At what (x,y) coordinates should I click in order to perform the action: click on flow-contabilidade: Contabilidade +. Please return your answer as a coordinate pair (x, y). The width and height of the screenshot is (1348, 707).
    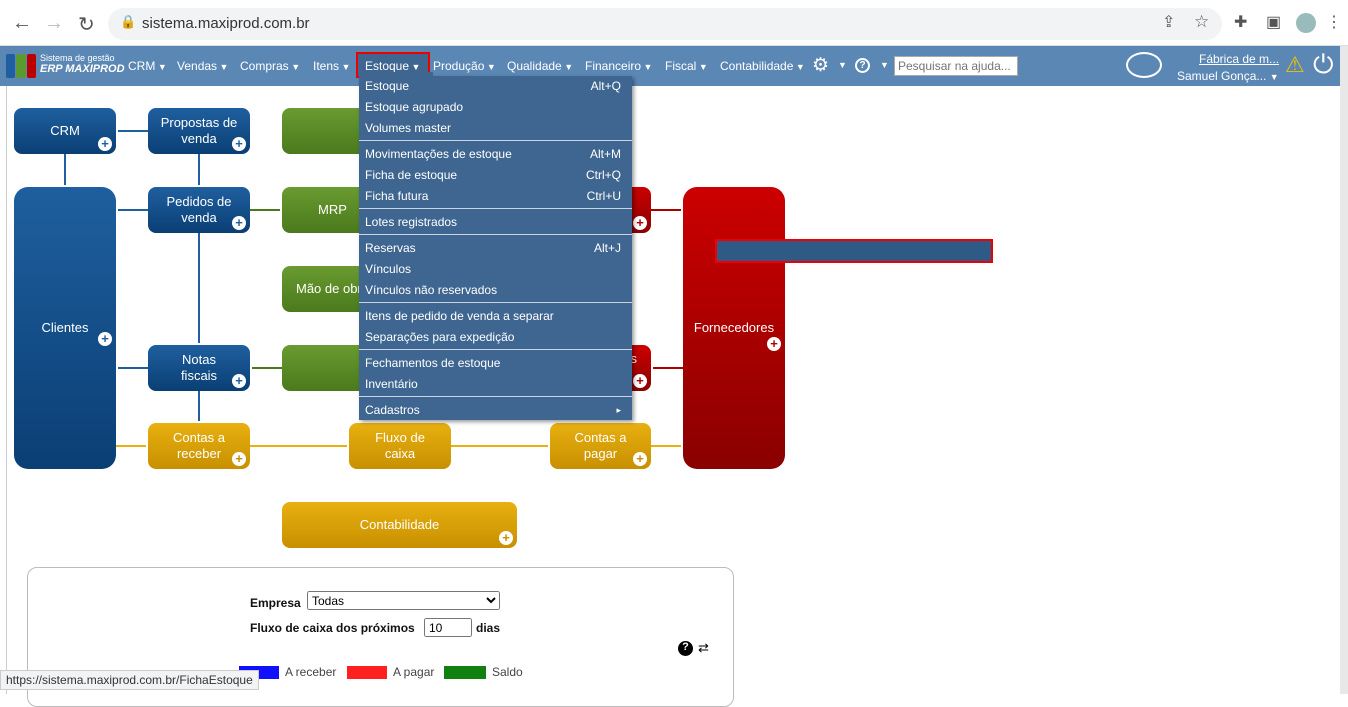
    Looking at the image, I should click on (399, 525).